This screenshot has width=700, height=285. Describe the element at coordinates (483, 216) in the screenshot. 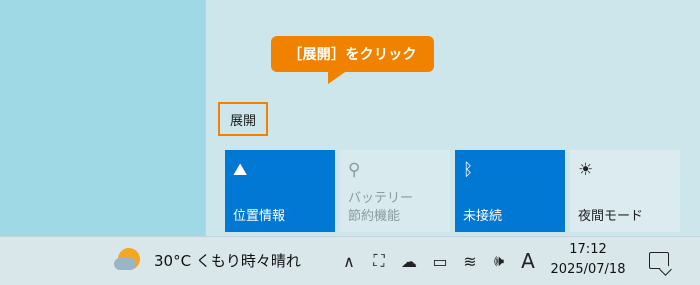

I see `tile-label: 未接続` at that location.